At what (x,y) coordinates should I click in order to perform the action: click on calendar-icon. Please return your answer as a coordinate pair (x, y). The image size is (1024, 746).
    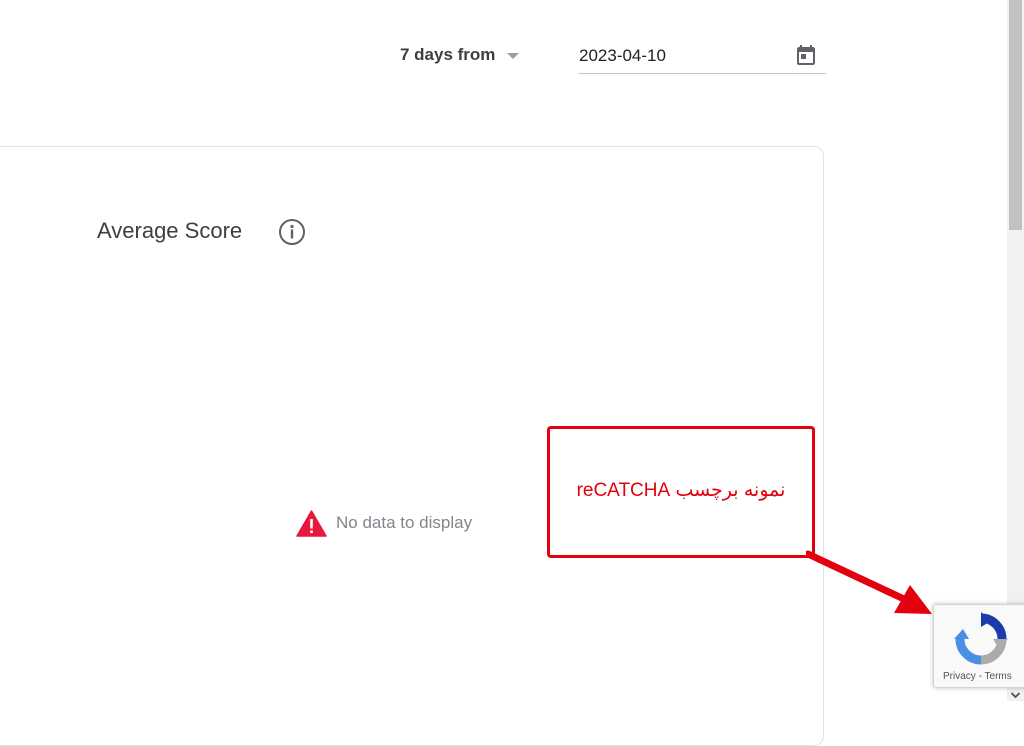
    Looking at the image, I should click on (806, 55).